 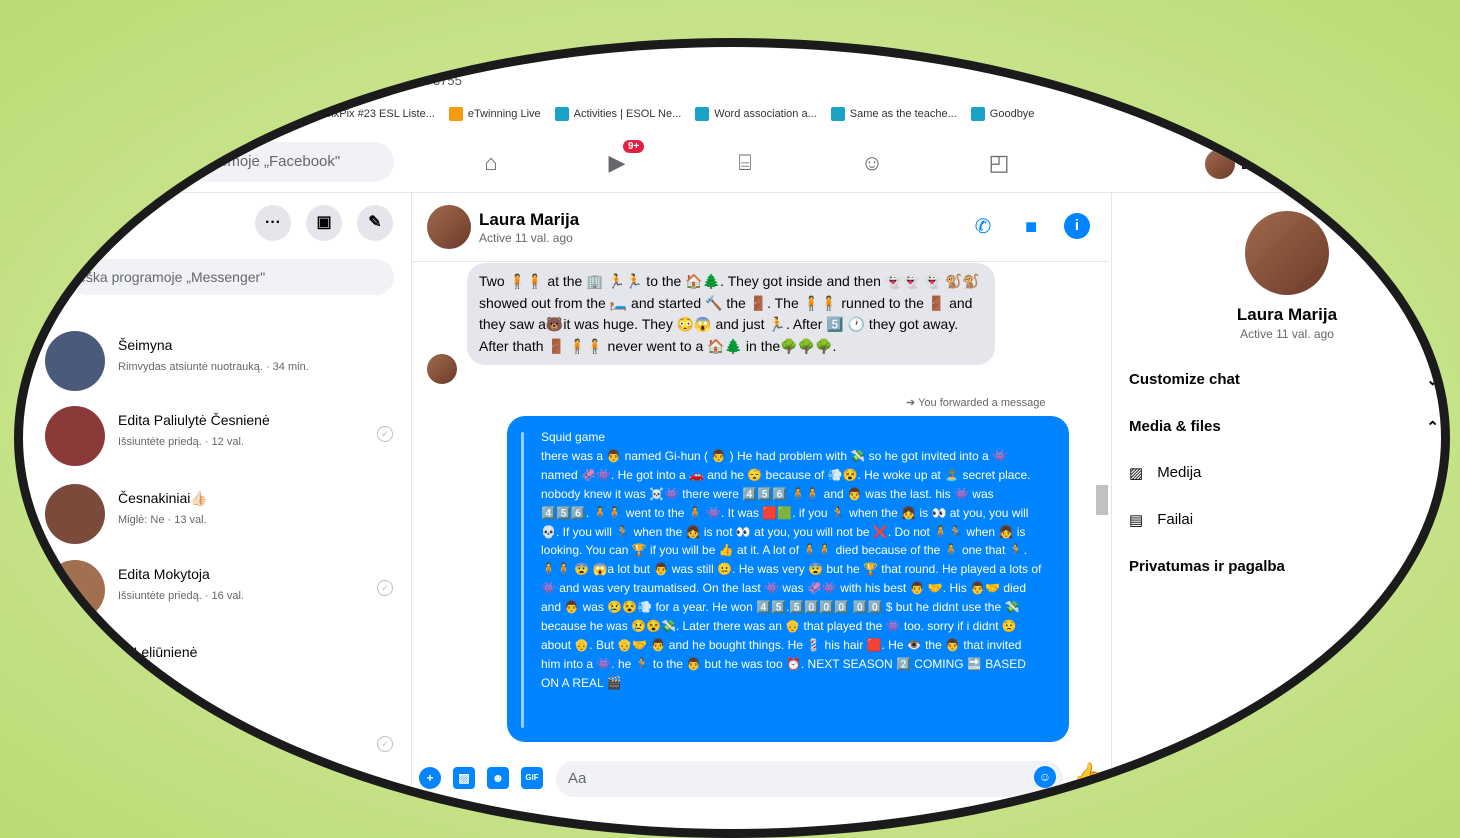 I want to click on plus-icon: +, so click(x=430, y=778).